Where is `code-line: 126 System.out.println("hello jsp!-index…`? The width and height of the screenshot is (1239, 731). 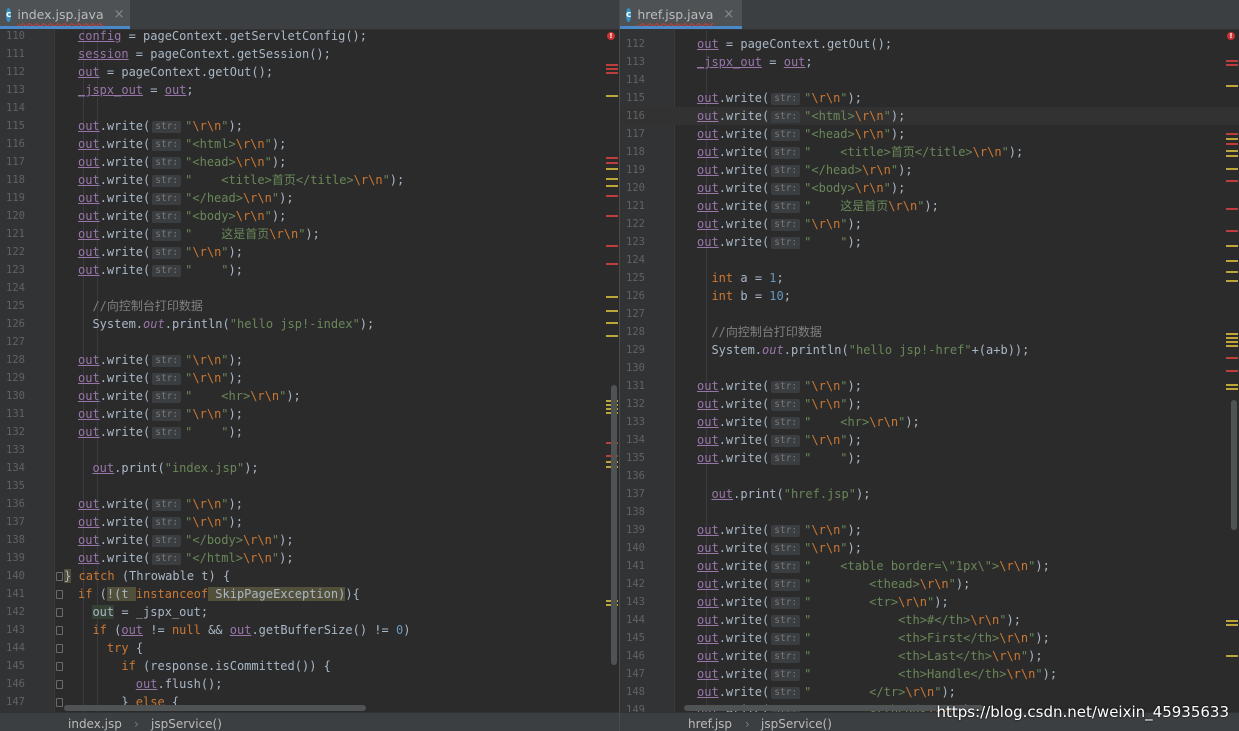
code-line: 126 System.out.println("hello jsp!-index… is located at coordinates (309, 324).